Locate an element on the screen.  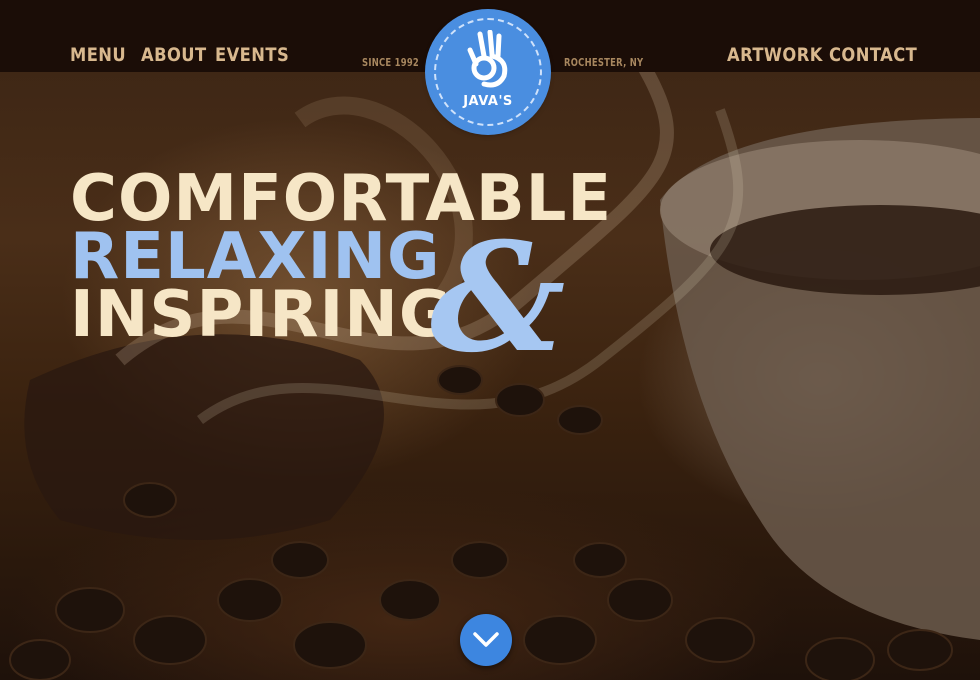
nav-contact-link: CONTACT is located at coordinates (873, 55).